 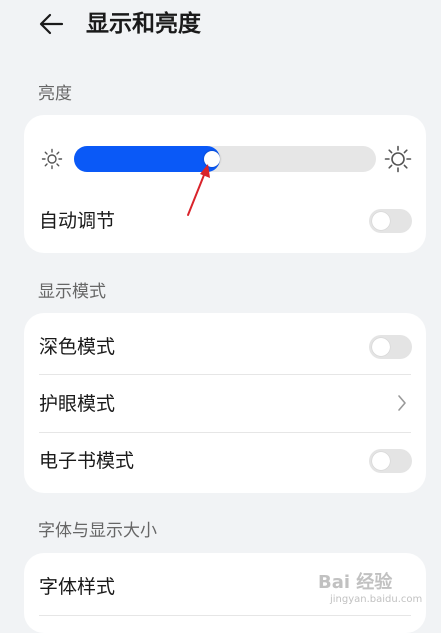 I want to click on sun-large-icon, so click(x=398, y=159).